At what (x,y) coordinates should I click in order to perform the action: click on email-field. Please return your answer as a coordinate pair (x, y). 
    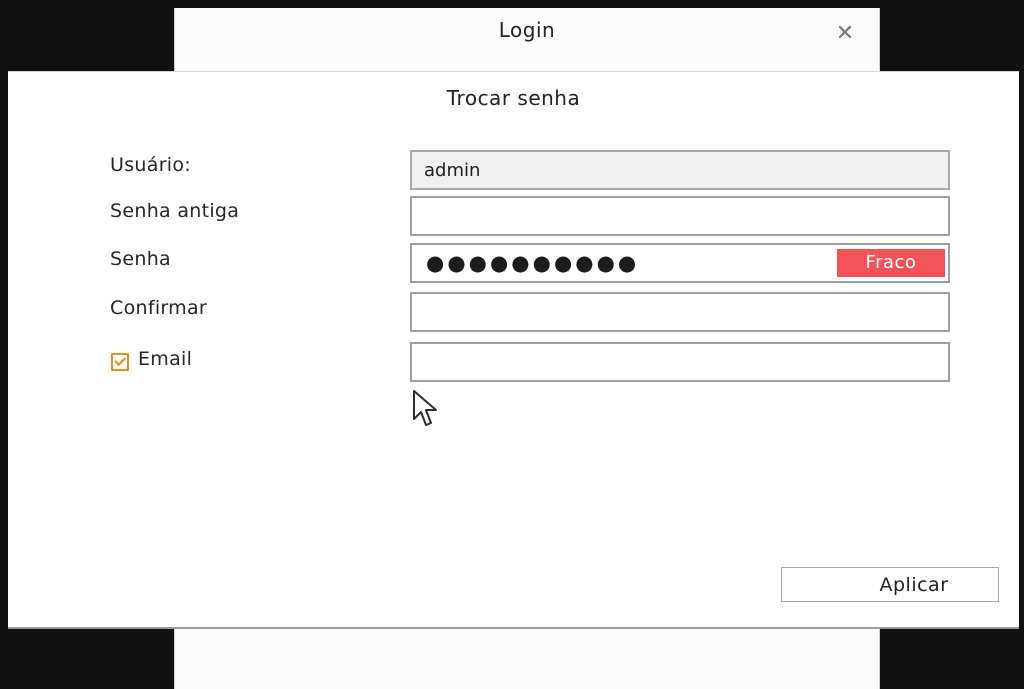
    Looking at the image, I should click on (680, 362).